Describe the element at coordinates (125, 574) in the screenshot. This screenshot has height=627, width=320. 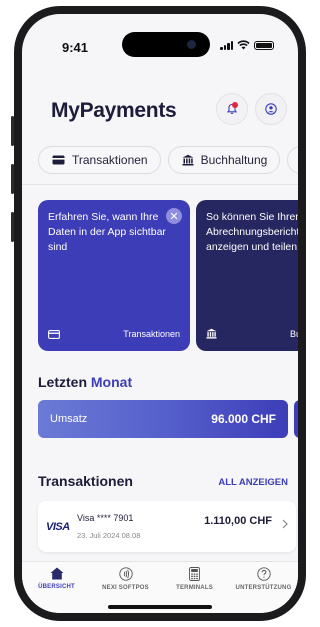
I see `contactless-icon` at that location.